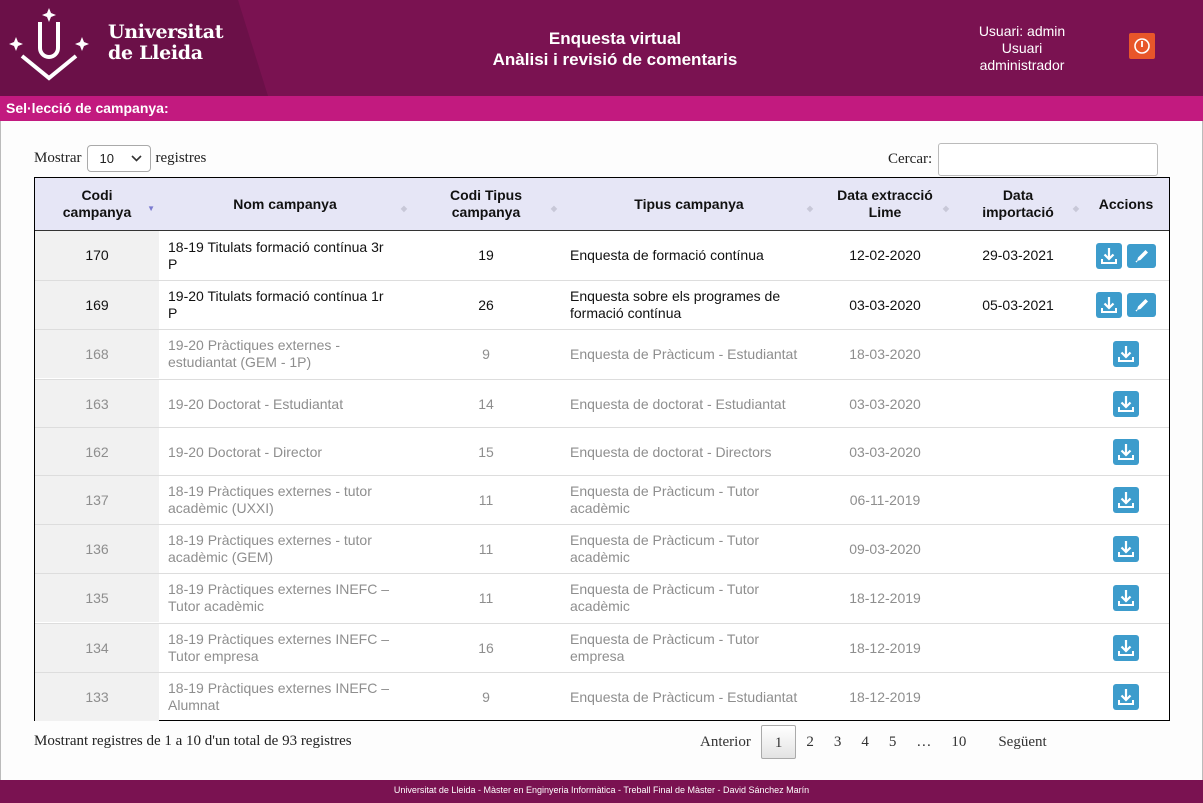 This screenshot has height=803, width=1203. Describe the element at coordinates (97, 404) in the screenshot. I see `cell-codi: 163` at that location.